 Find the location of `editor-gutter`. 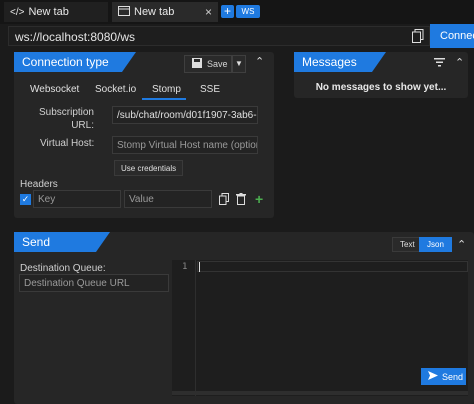

editor-gutter is located at coordinates (184, 328).